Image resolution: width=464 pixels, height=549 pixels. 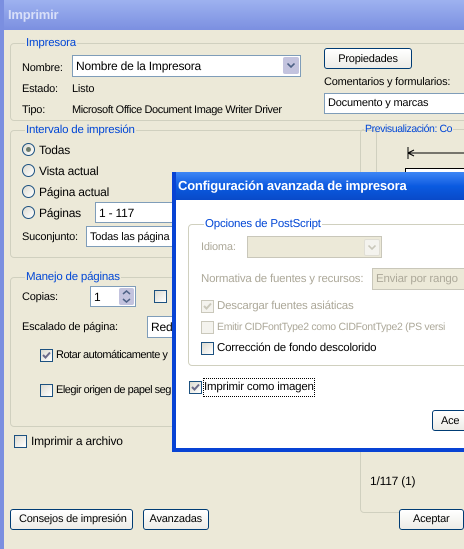 I want to click on page-count: 1/117 (1), so click(x=393, y=481).